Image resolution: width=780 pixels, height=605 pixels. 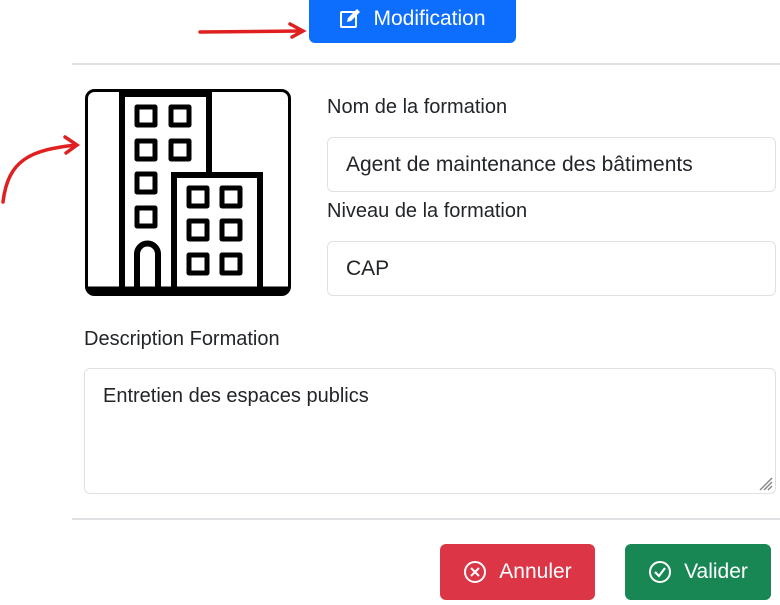 I want to click on divider-bottom, so click(x=426, y=519).